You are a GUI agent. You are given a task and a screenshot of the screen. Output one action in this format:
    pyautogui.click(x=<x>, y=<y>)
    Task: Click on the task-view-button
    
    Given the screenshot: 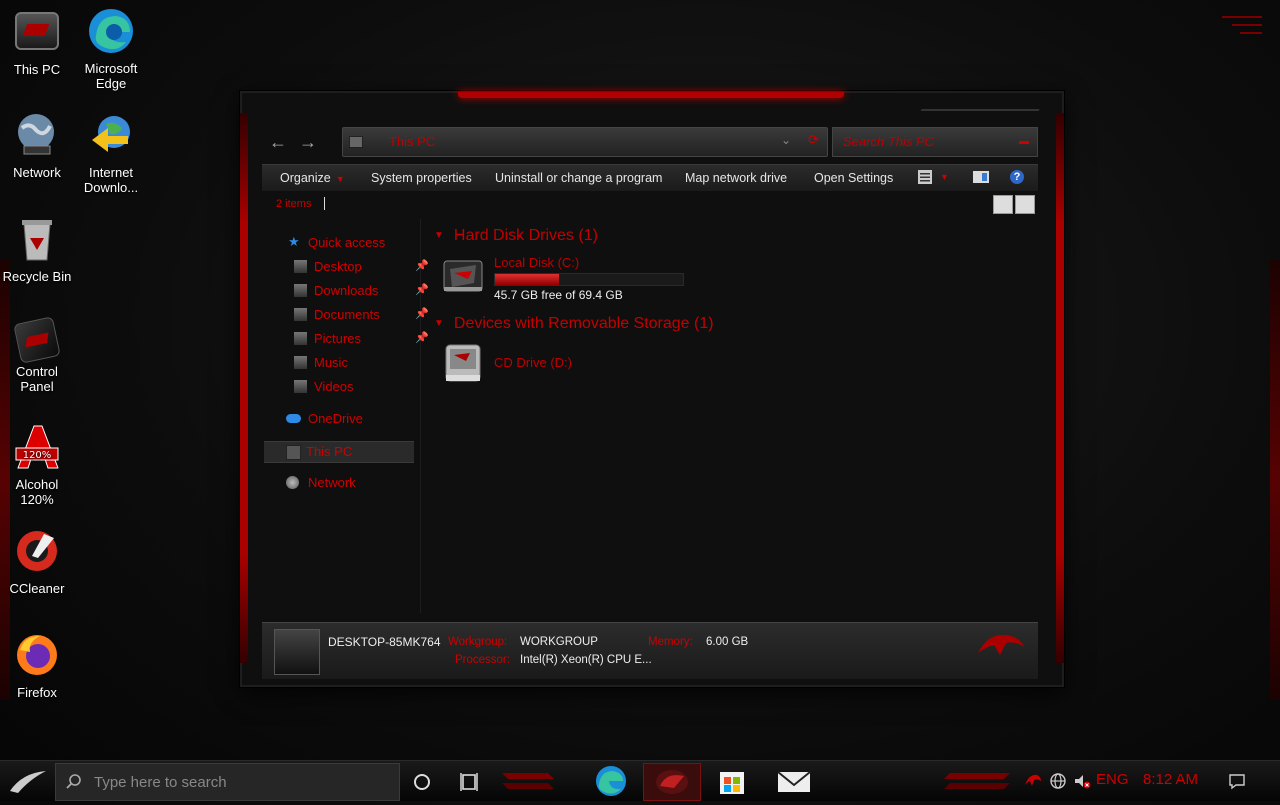 What is the action you would take?
    pyautogui.click(x=470, y=781)
    